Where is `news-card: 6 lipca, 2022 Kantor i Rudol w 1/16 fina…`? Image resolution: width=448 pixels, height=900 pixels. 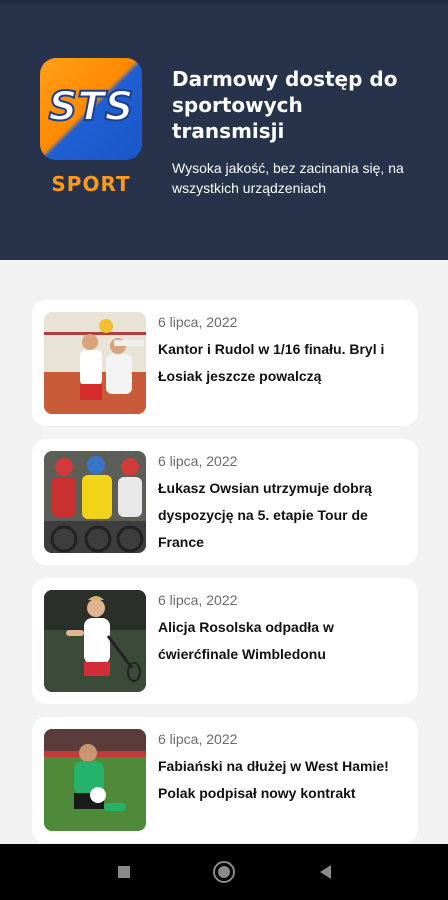 news-card: 6 lipca, 2022 Kantor i Rudol w 1/16 fina… is located at coordinates (225, 363).